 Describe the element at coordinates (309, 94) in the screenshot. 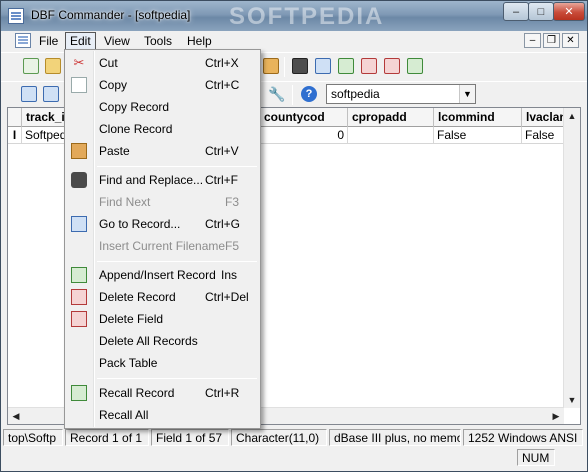

I see `help-icon: ?` at that location.